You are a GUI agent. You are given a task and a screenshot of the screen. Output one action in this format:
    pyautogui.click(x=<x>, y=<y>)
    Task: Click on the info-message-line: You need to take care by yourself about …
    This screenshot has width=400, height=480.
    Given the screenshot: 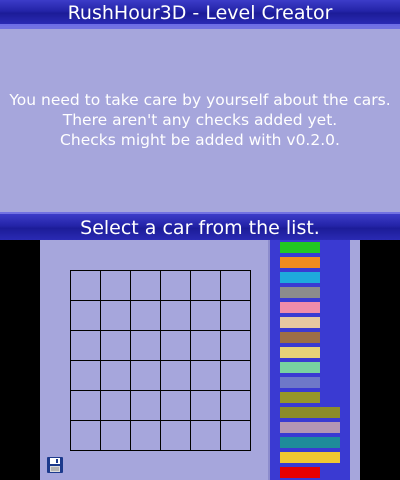 What is the action you would take?
    pyautogui.click(x=200, y=100)
    